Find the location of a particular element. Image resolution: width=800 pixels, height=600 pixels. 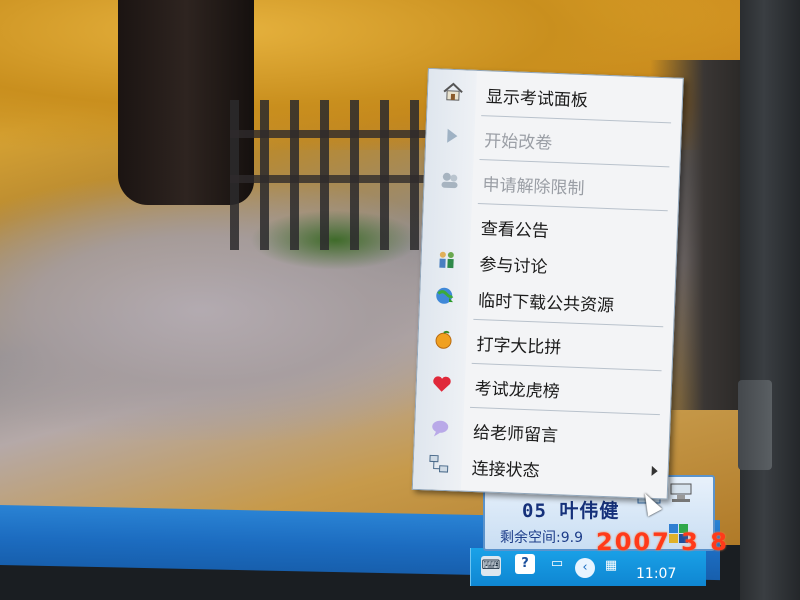

play-icon is located at coordinates (452, 135).